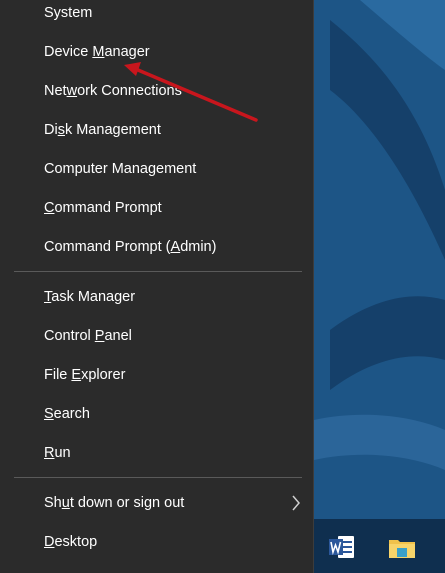  Describe the element at coordinates (157, 375) in the screenshot. I see `menu-item-file-explorer: File Explorer` at that location.